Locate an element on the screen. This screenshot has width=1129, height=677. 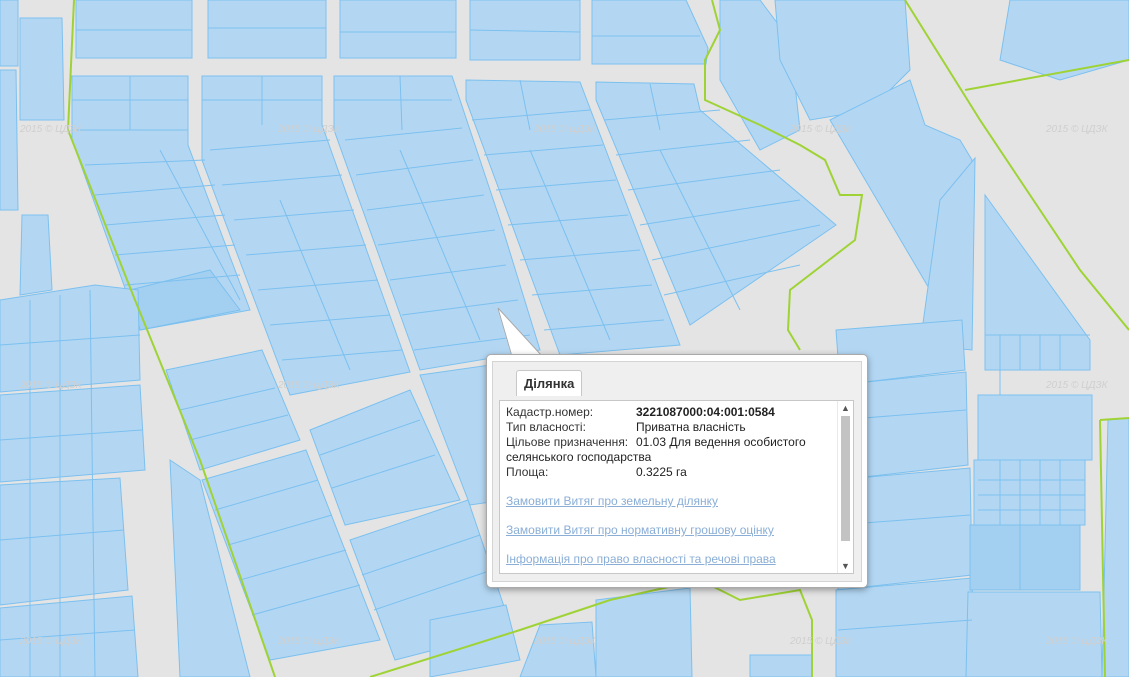
ownership-type-row: Тип власності: Приватна власність is located at coordinates (671, 427).